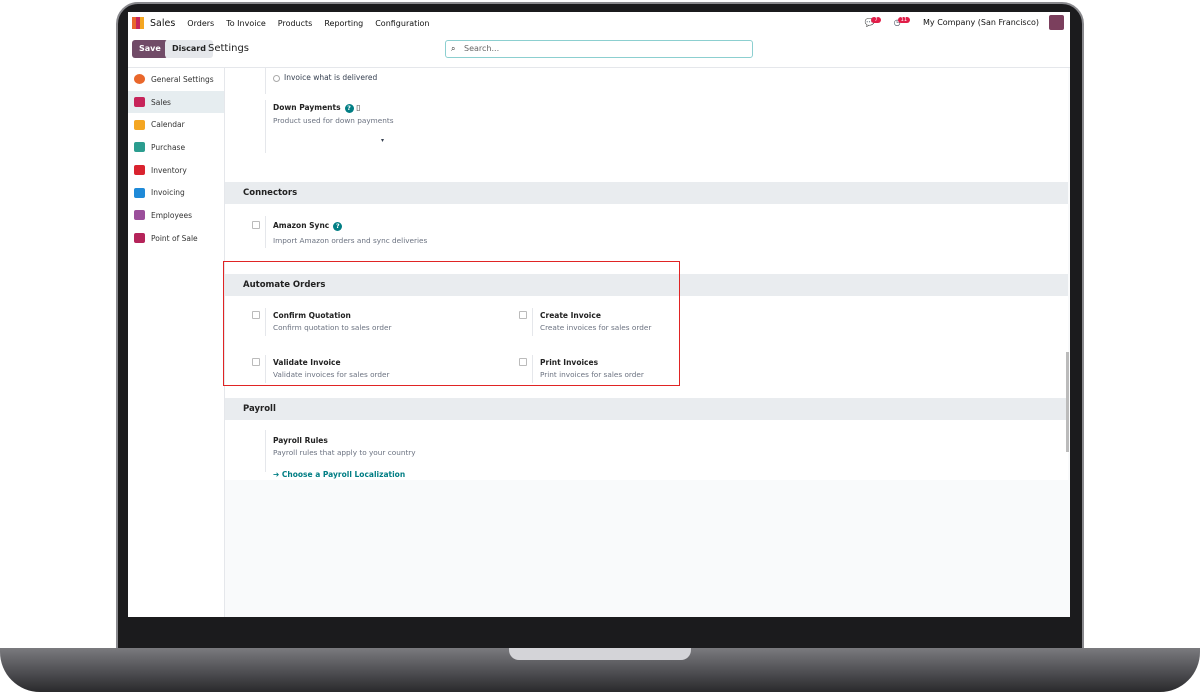  Describe the element at coordinates (344, 452) in the screenshot. I see `payroll-rules-desc: Payroll rules that apply to your country` at that location.